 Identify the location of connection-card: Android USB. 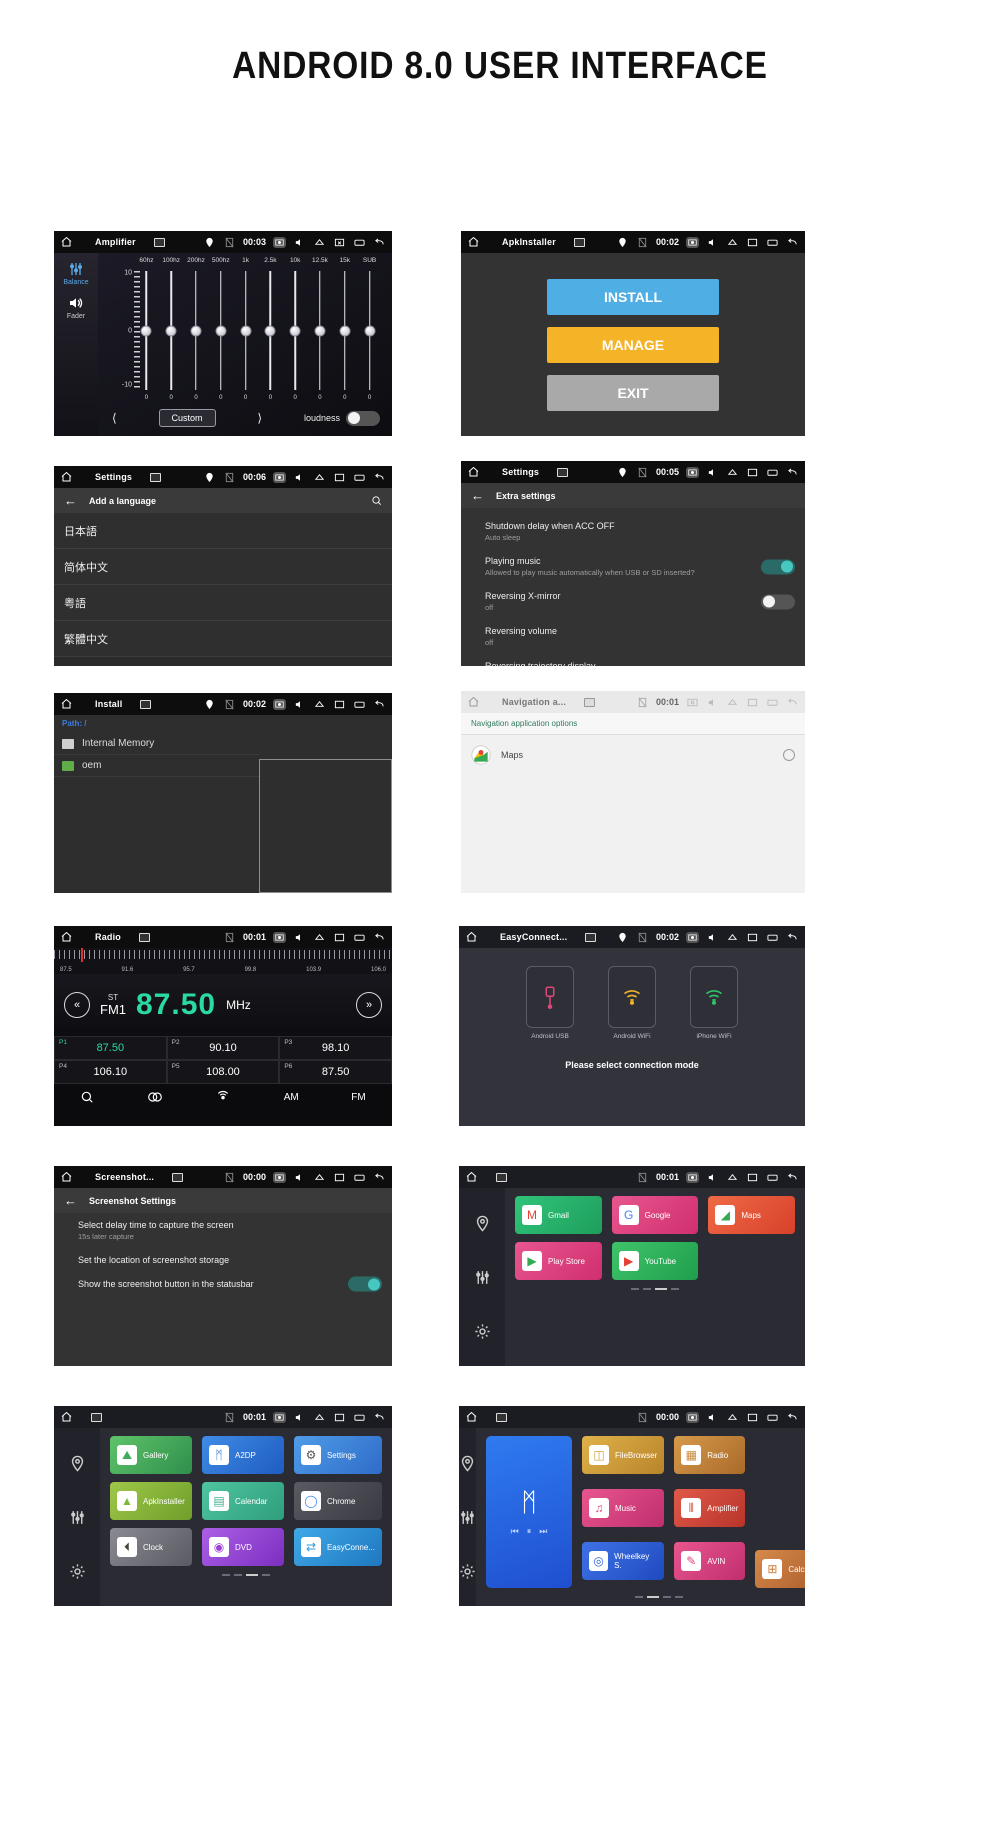
(550, 1003).